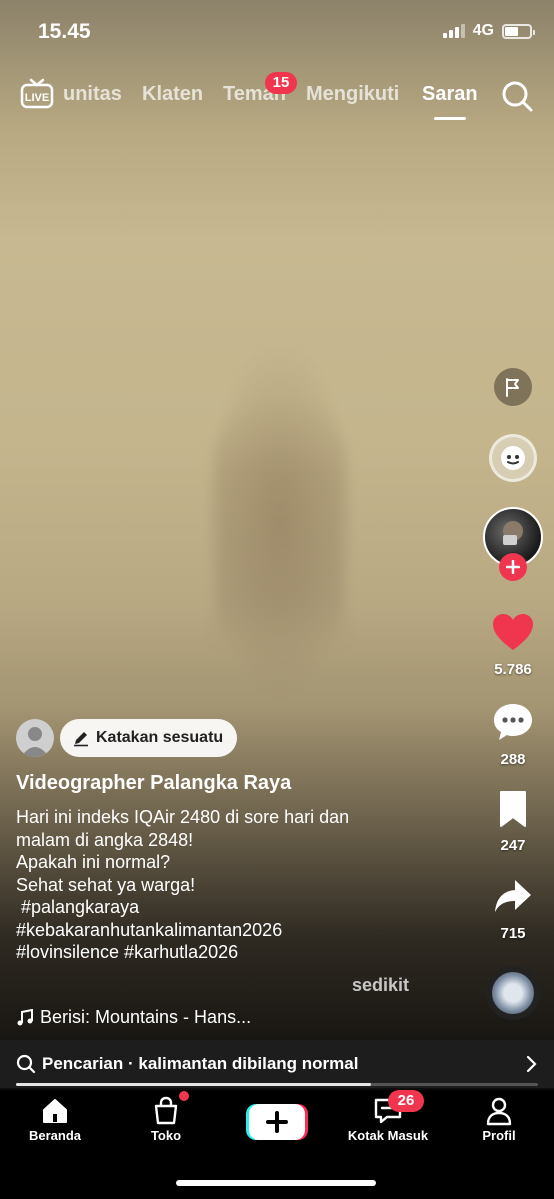 The width and height of the screenshot is (554, 1199). What do you see at coordinates (55, 1111) in the screenshot?
I see `home-icon` at bounding box center [55, 1111].